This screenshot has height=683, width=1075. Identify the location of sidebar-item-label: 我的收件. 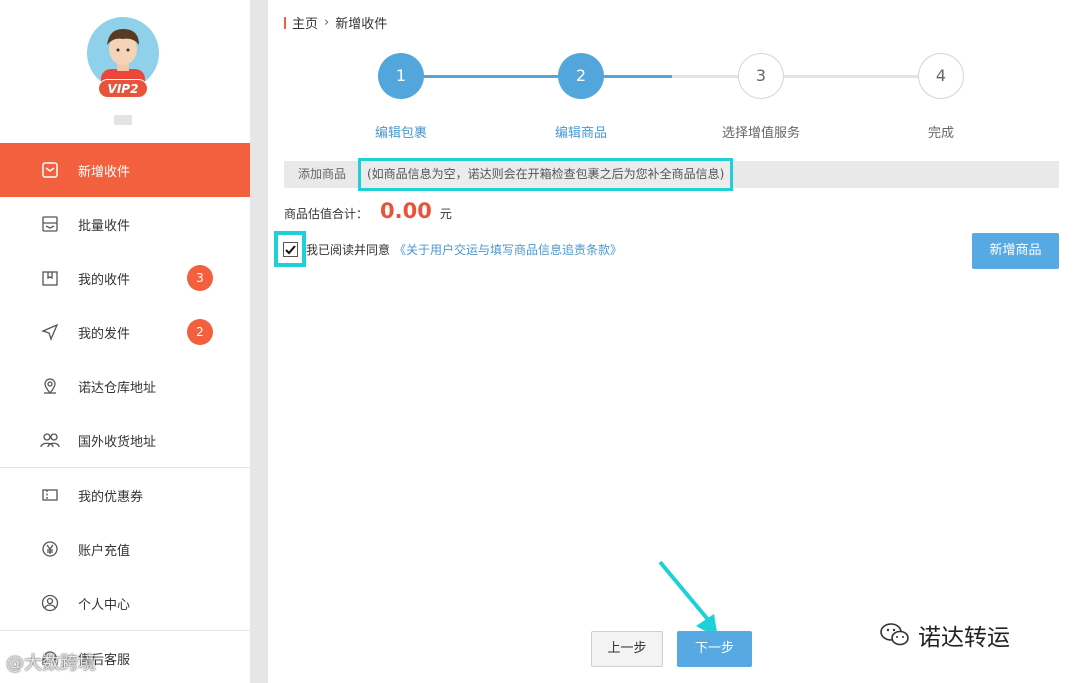
(104, 280).